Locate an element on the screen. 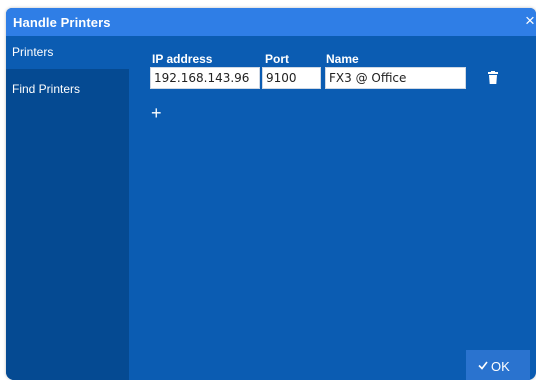  sidebar-item-find-printers: Find Printers is located at coordinates (67, 85).